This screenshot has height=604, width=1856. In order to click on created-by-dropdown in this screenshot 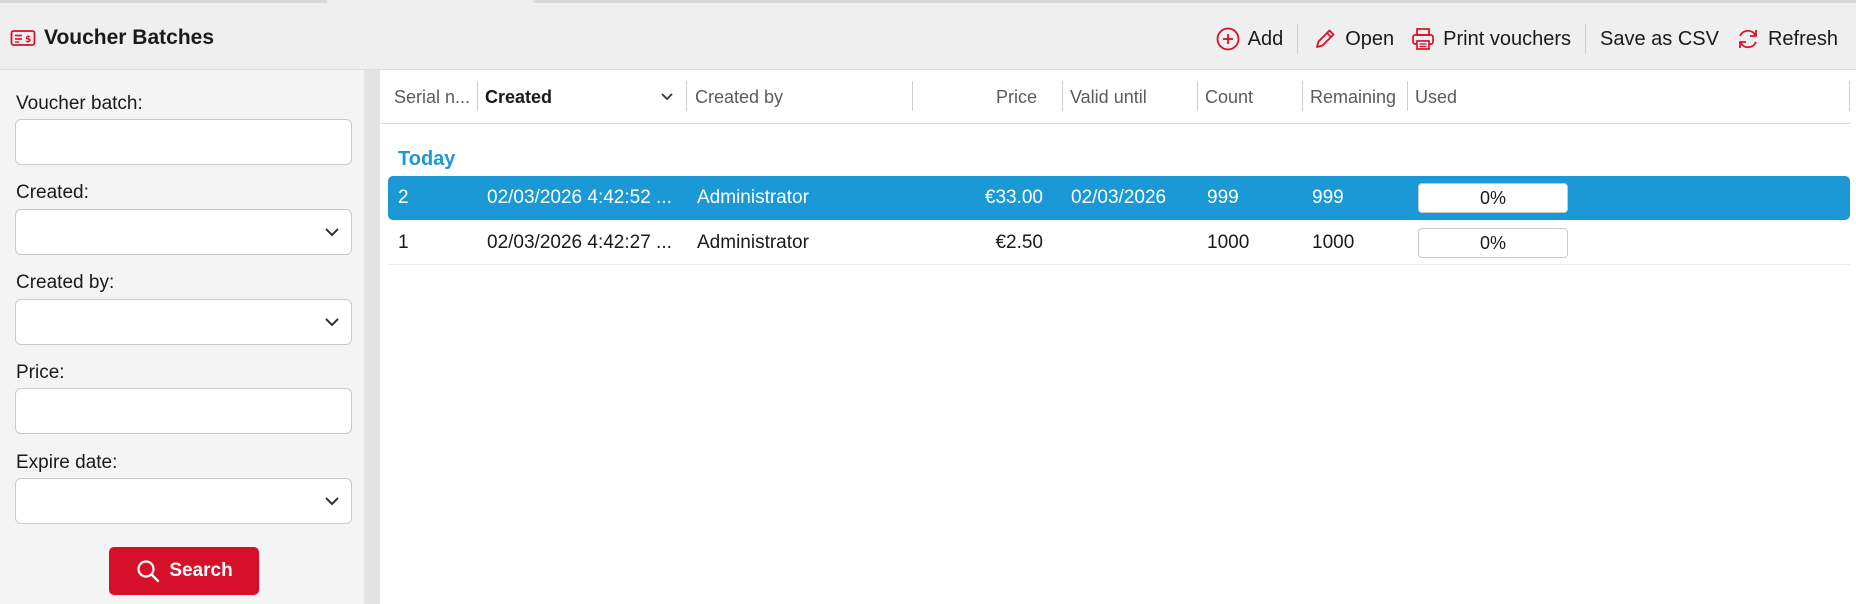, I will do `click(183, 322)`.